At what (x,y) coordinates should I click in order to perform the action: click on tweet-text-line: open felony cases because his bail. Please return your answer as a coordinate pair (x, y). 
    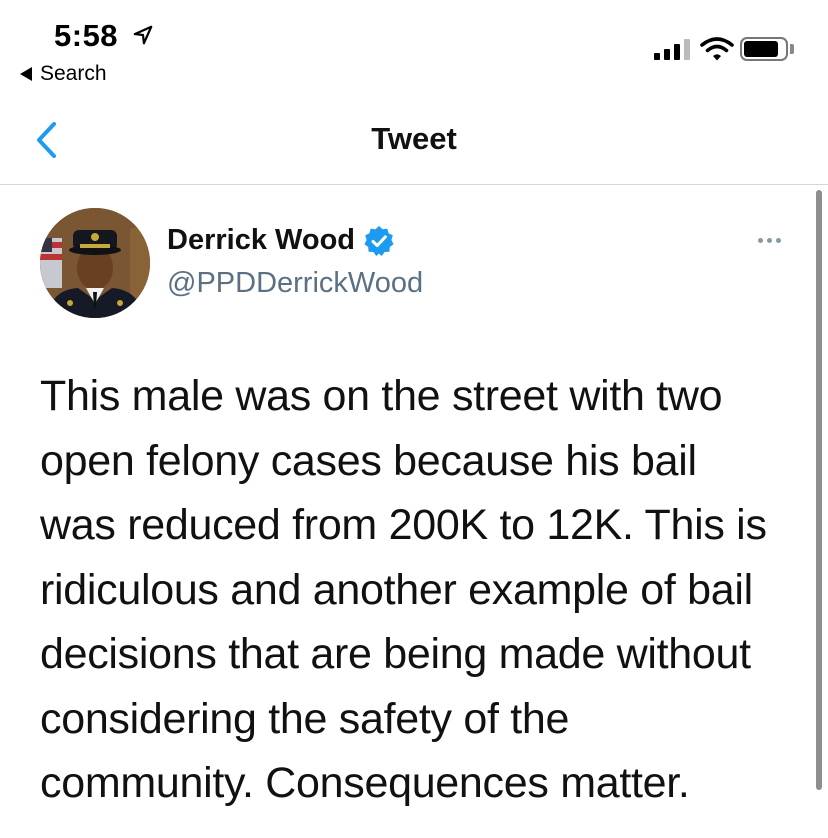
    Looking at the image, I should click on (368, 460).